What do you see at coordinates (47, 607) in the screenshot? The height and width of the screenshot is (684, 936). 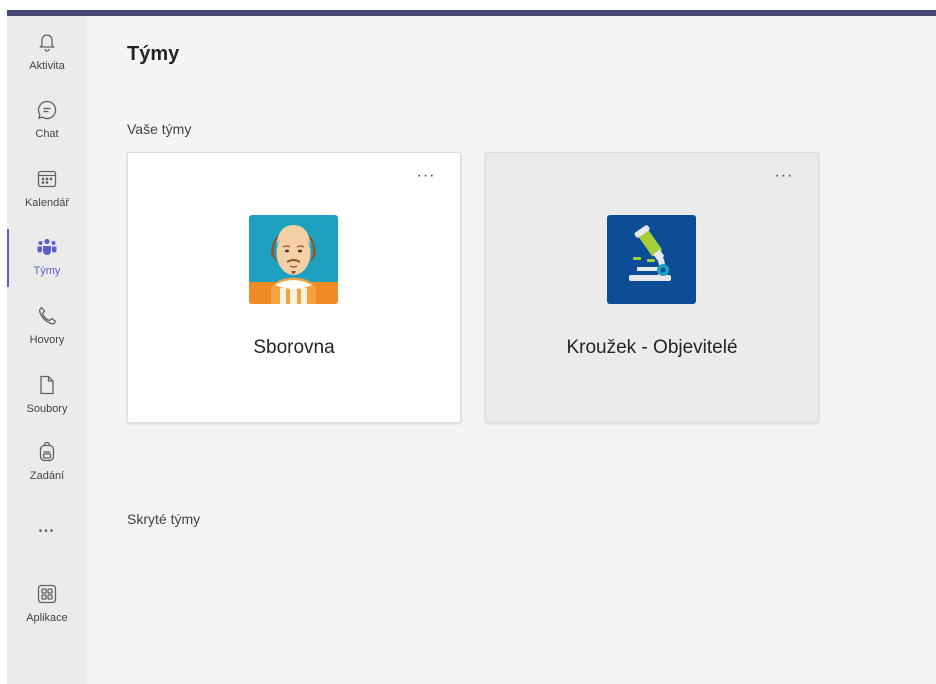 I see `nav-item-aplikace: Aplikace` at bounding box center [47, 607].